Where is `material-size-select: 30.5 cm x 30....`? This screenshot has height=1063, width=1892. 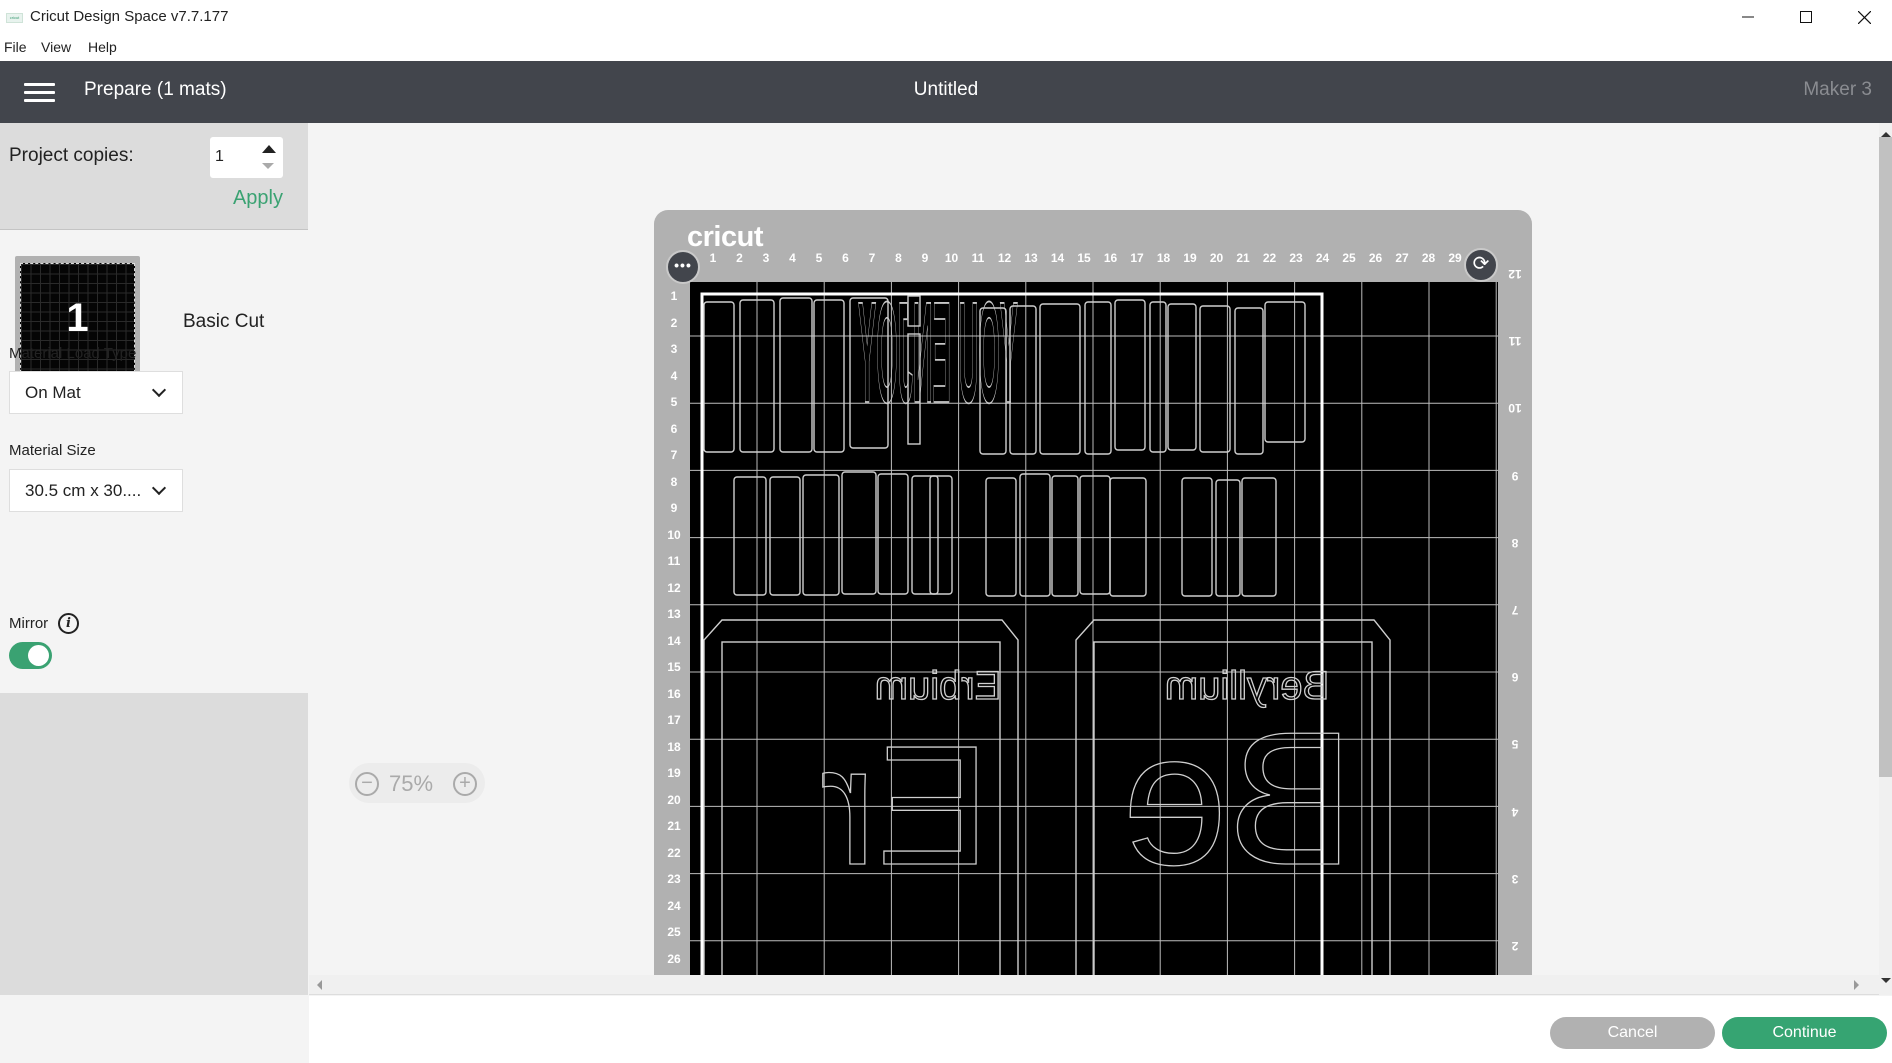 material-size-select: 30.5 cm x 30.... is located at coordinates (96, 490).